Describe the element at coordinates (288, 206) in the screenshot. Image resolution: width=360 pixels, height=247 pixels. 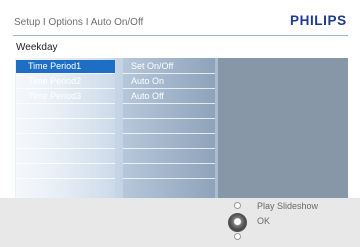
I see `play-slideshow-hint: Play Slideshow` at that location.